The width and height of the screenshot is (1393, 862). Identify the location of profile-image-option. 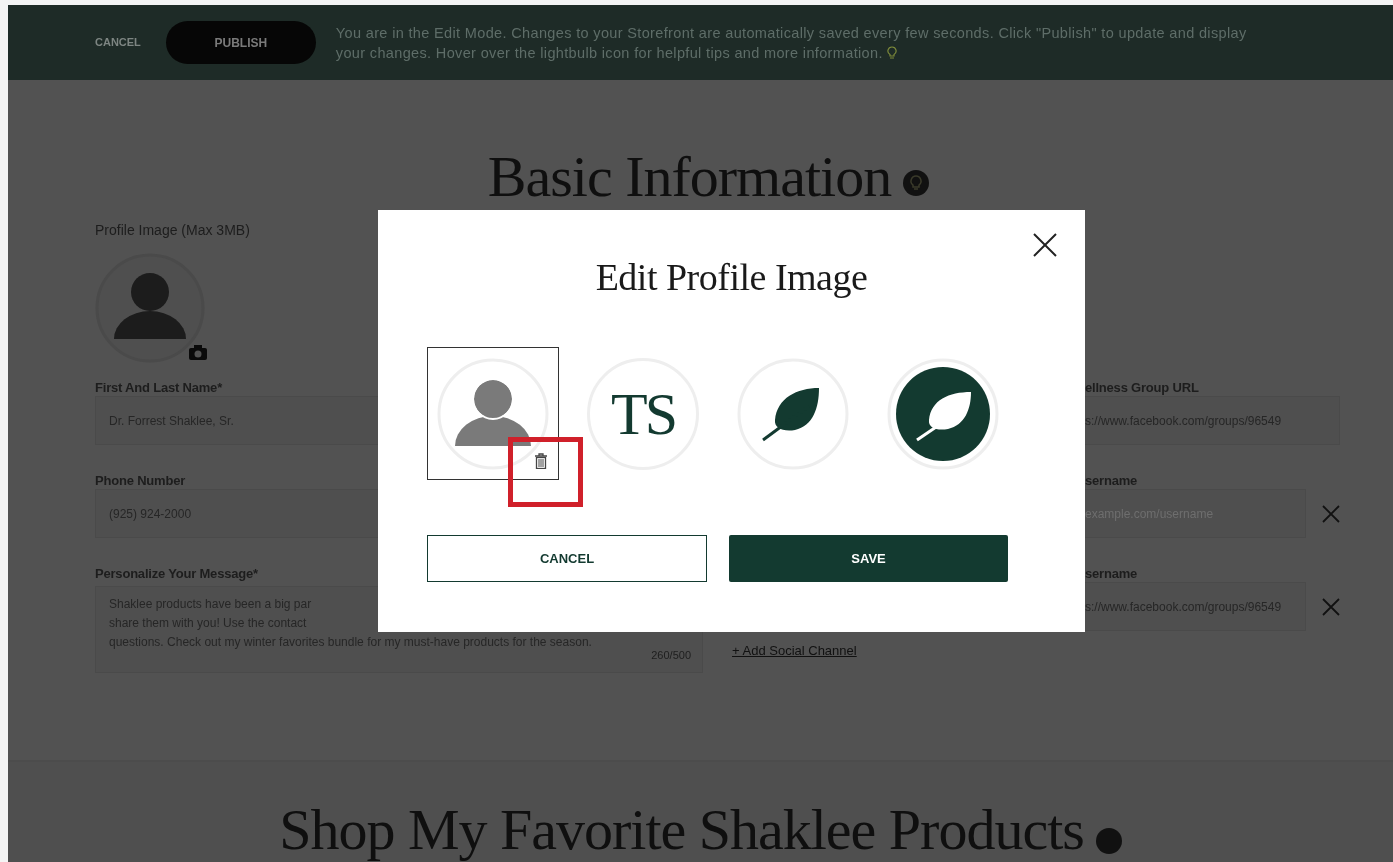
(493, 413).